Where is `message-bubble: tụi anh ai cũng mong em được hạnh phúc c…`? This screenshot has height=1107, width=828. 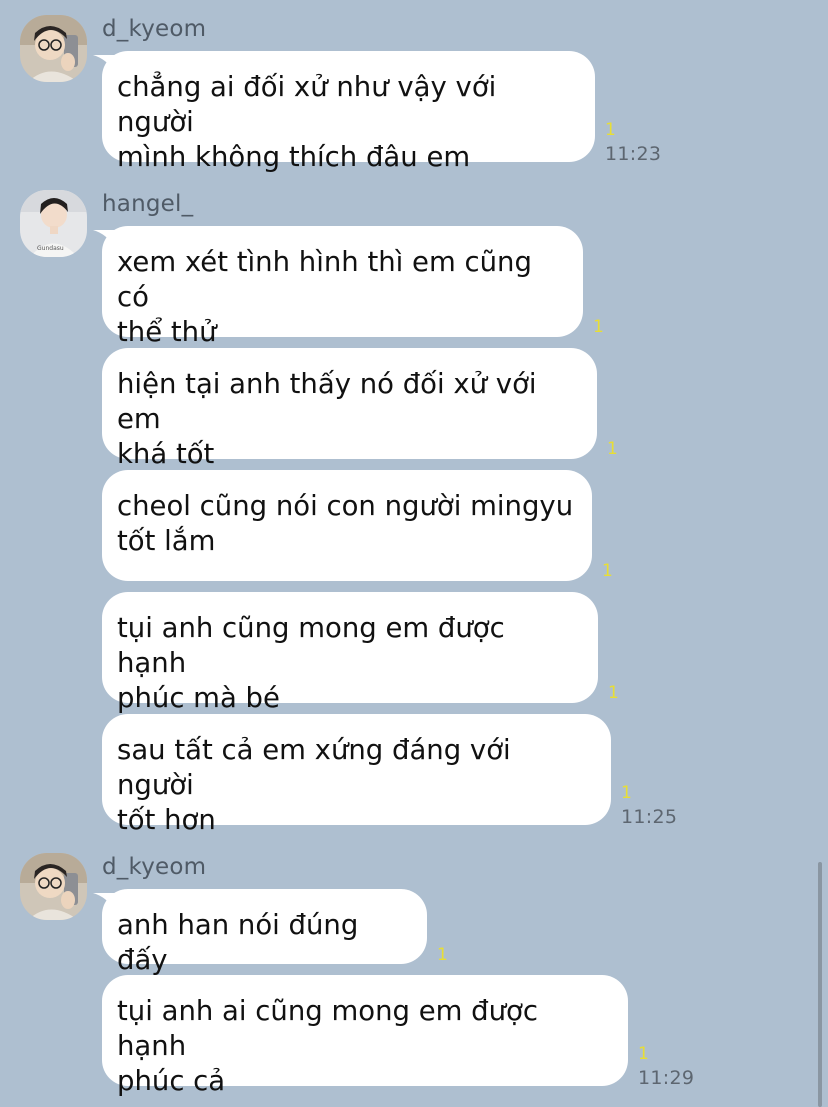 message-bubble: tụi anh ai cũng mong em được hạnh phúc c… is located at coordinates (365, 1036).